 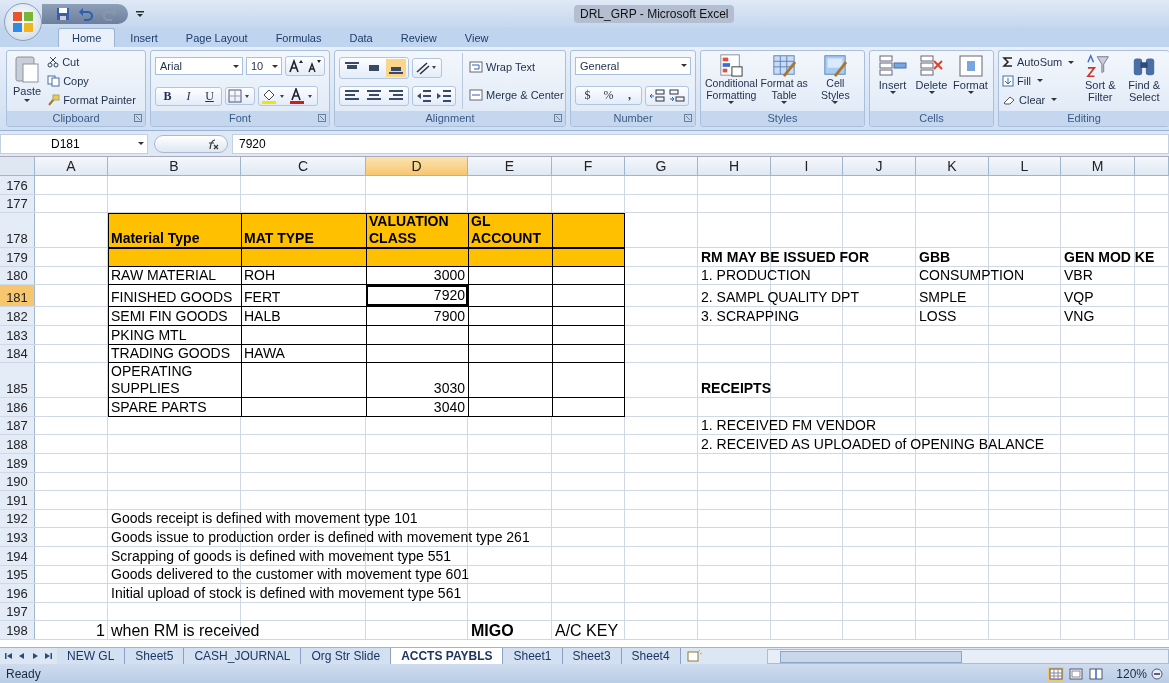 I want to click on previous-sheet-icon, so click(x=22, y=656).